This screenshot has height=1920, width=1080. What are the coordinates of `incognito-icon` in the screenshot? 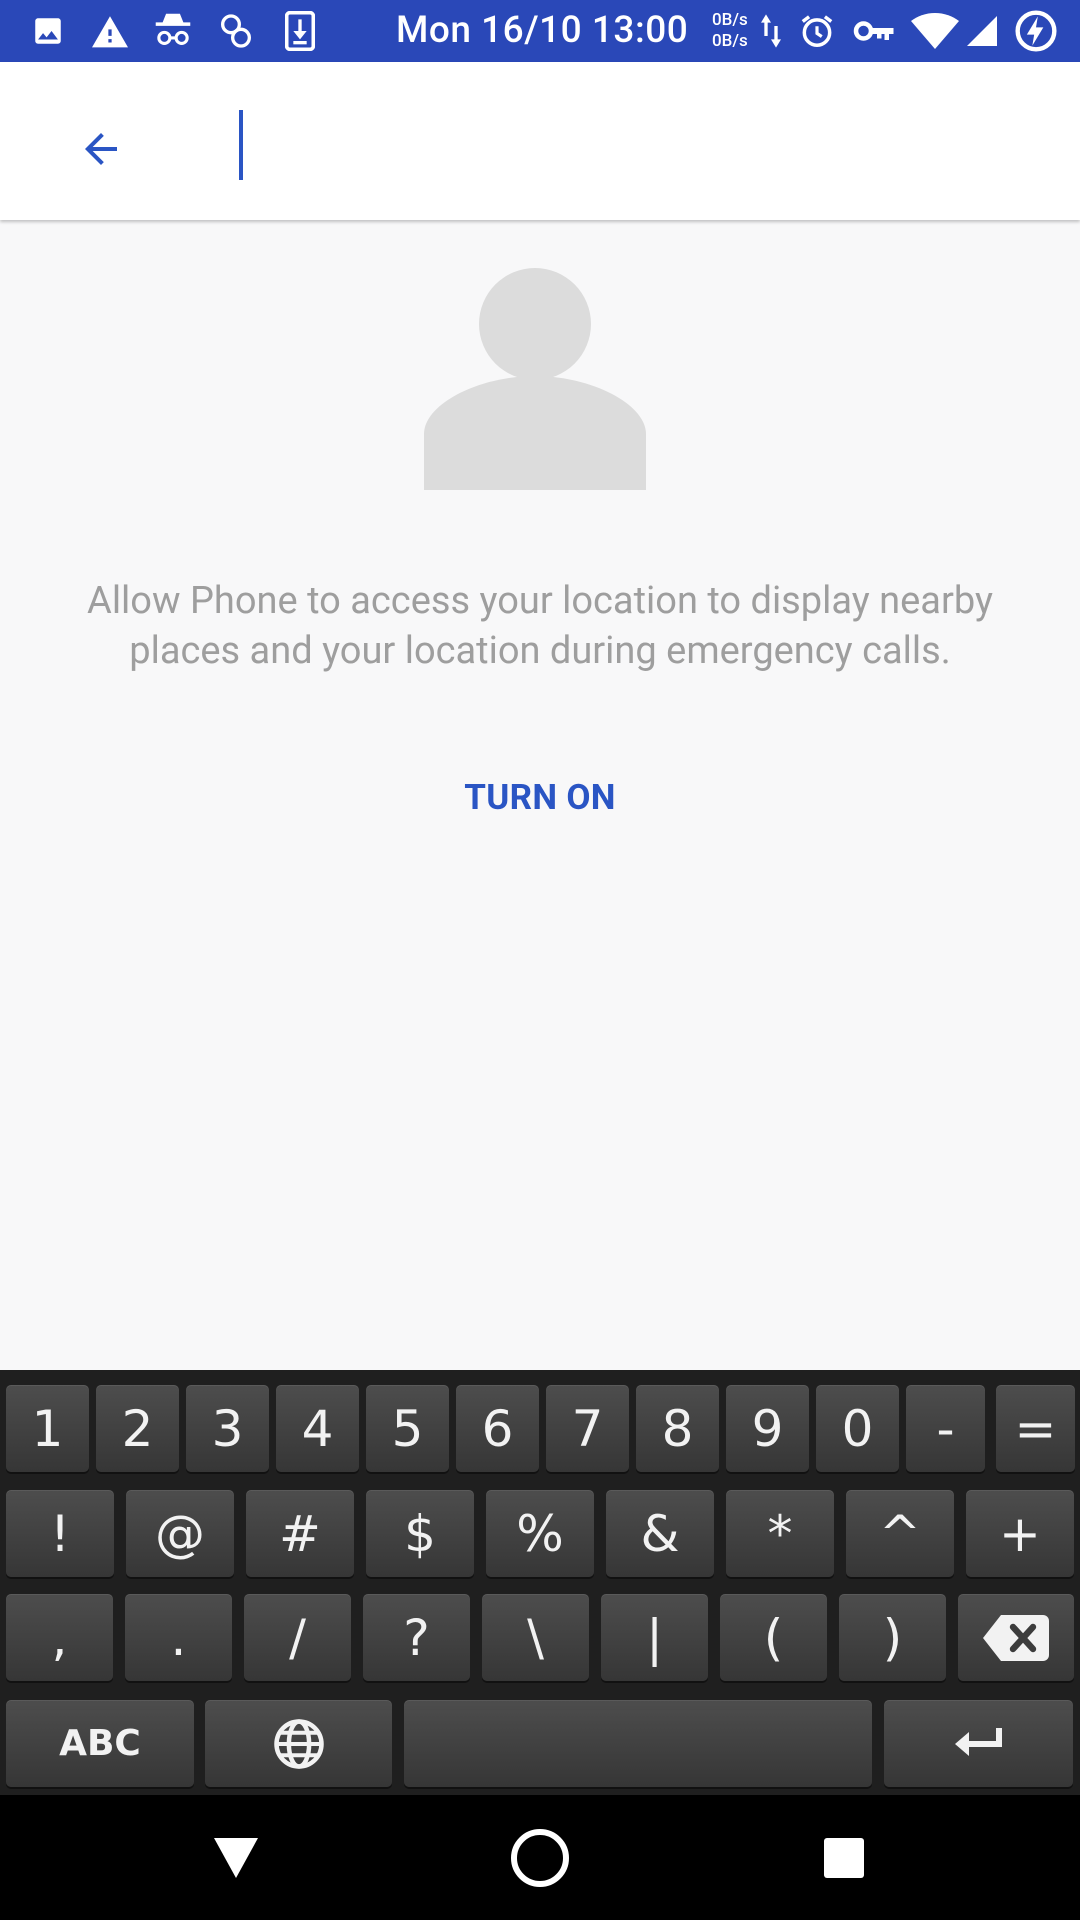 It's located at (173, 31).